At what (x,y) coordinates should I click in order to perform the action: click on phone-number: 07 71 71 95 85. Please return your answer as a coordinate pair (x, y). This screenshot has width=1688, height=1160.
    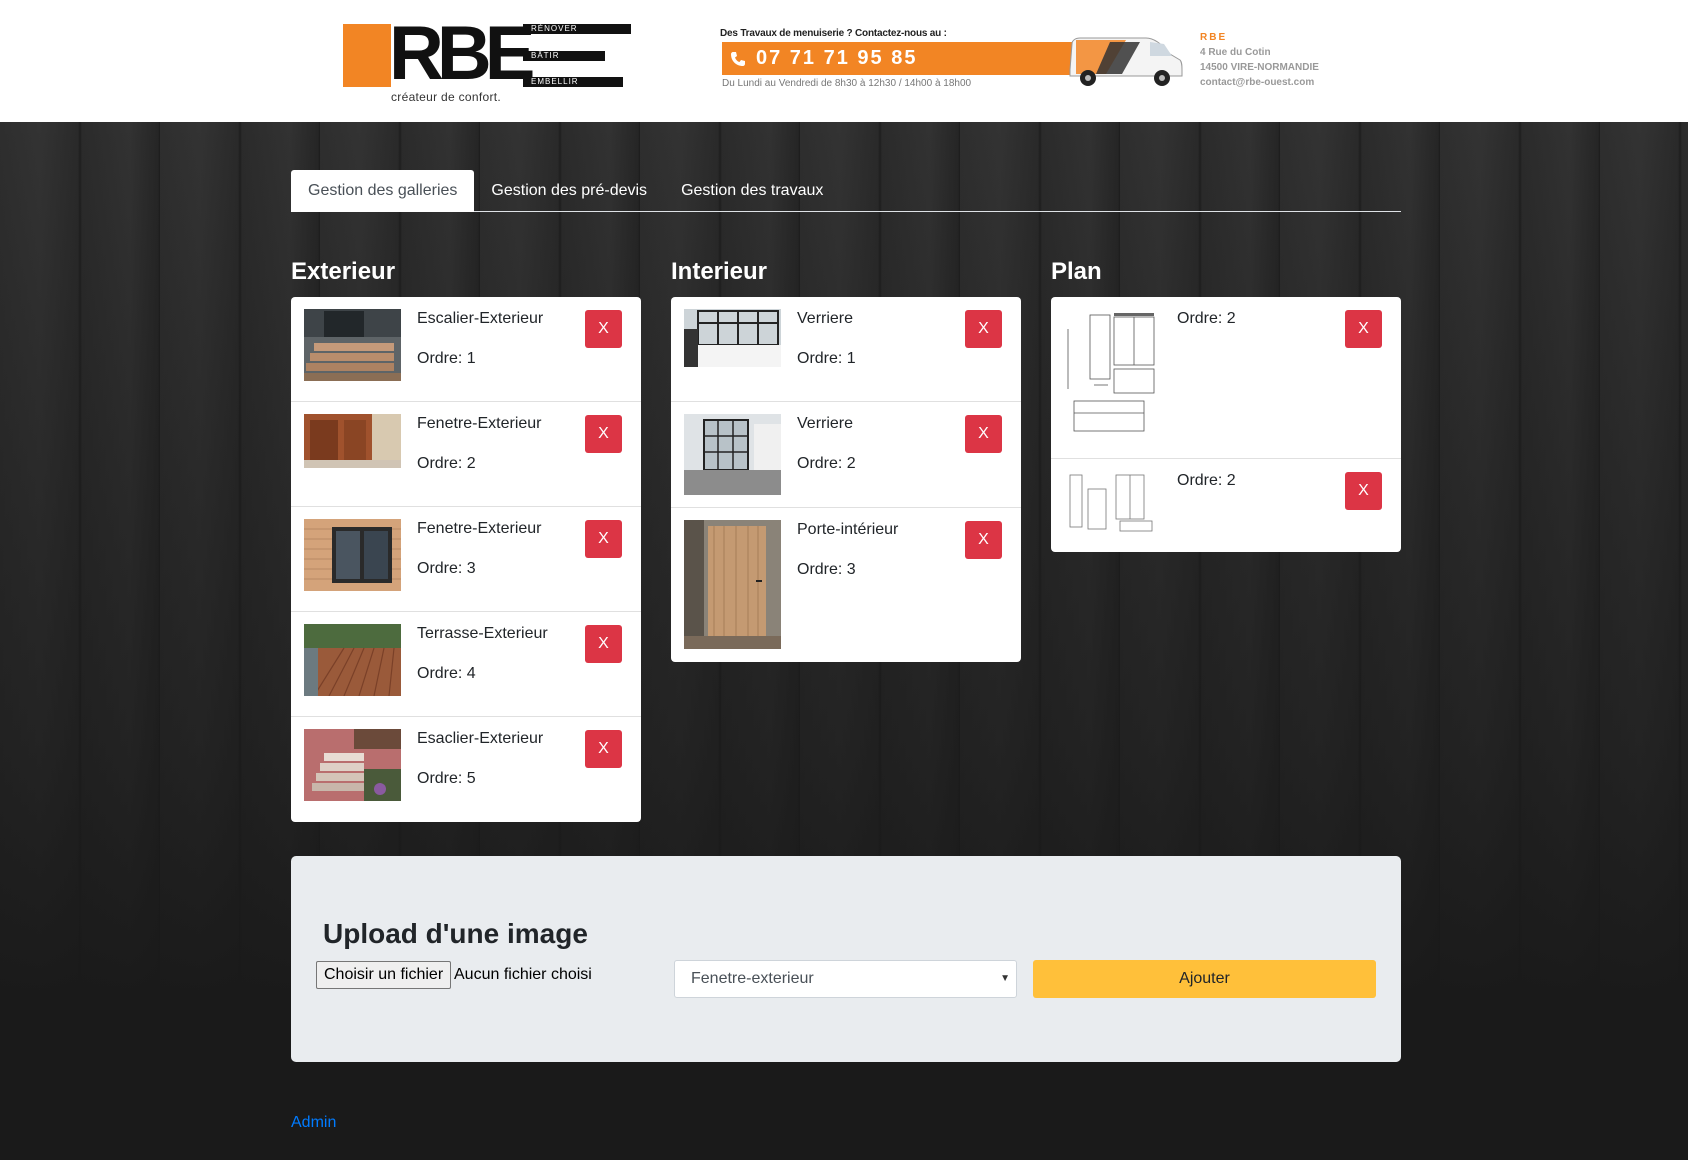
    Looking at the image, I should click on (837, 58).